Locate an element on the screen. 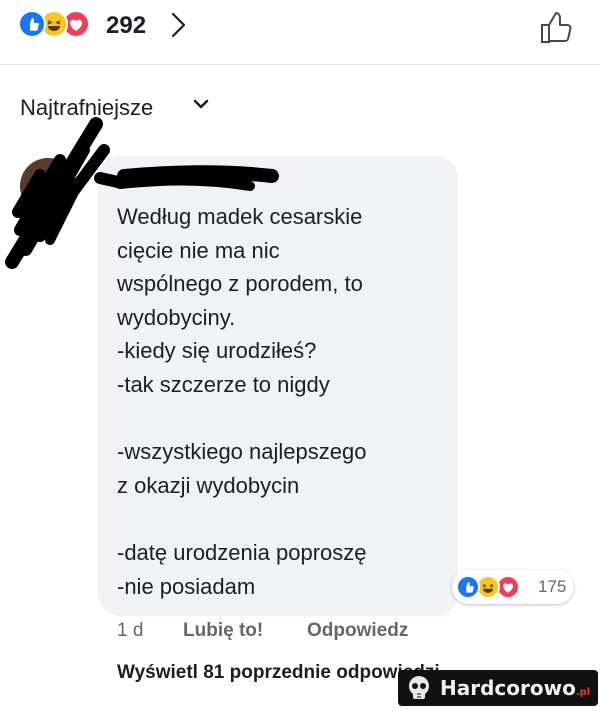 The width and height of the screenshot is (600, 711). skull-icon is located at coordinates (419, 687).